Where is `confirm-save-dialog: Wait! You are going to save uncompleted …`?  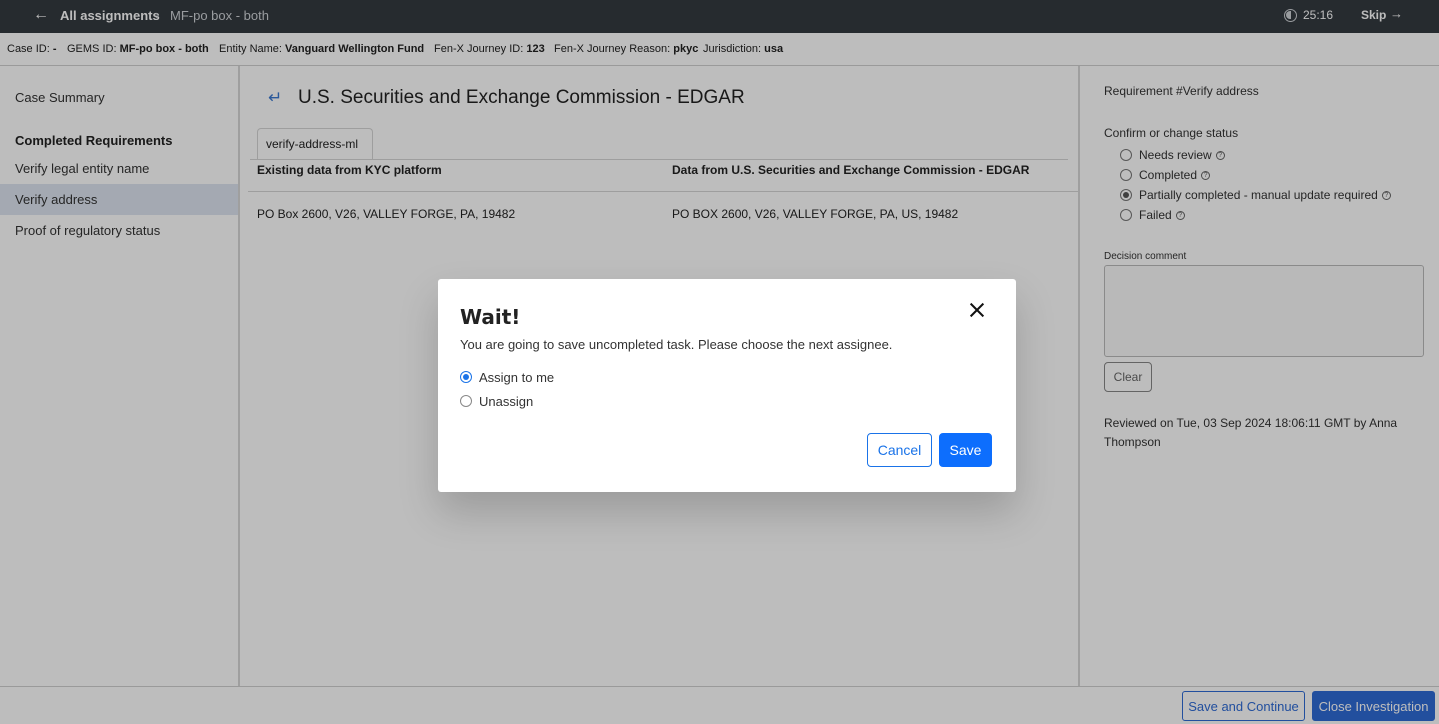
confirm-save-dialog: Wait! You are going to save uncompleted … is located at coordinates (727, 385).